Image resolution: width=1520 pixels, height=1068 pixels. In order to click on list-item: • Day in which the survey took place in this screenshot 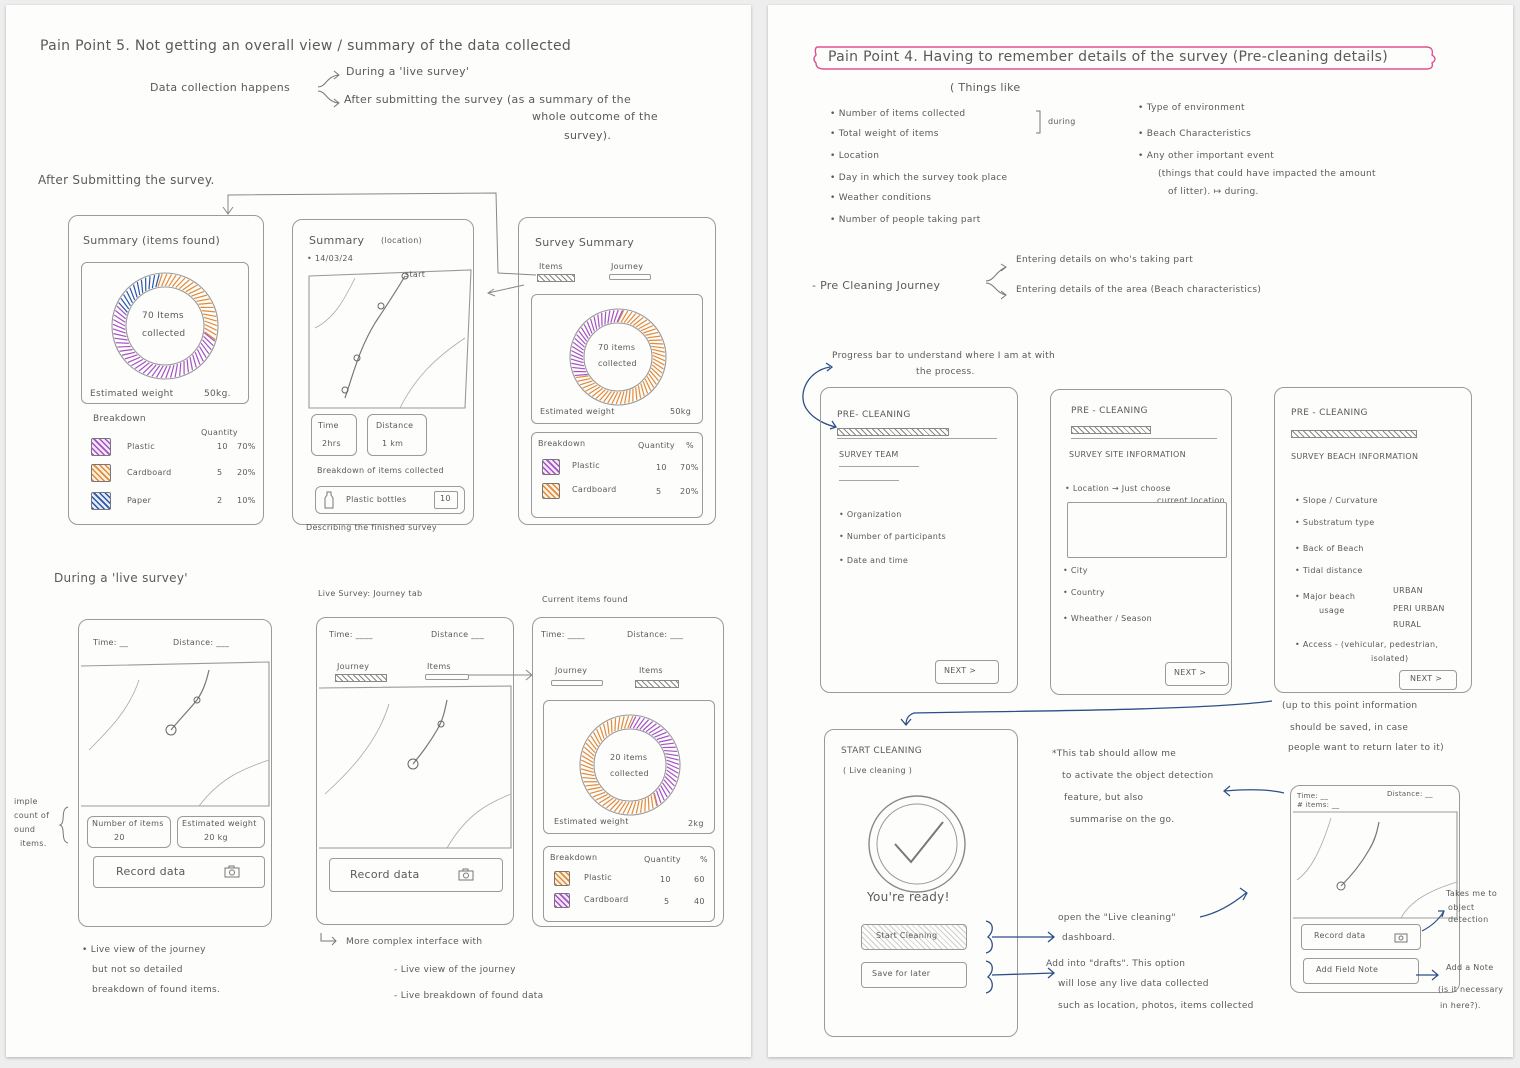, I will do `click(919, 178)`.